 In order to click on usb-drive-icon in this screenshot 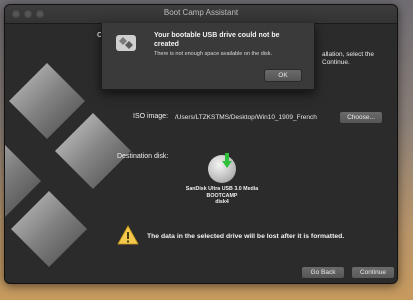, I will do `click(222, 168)`.